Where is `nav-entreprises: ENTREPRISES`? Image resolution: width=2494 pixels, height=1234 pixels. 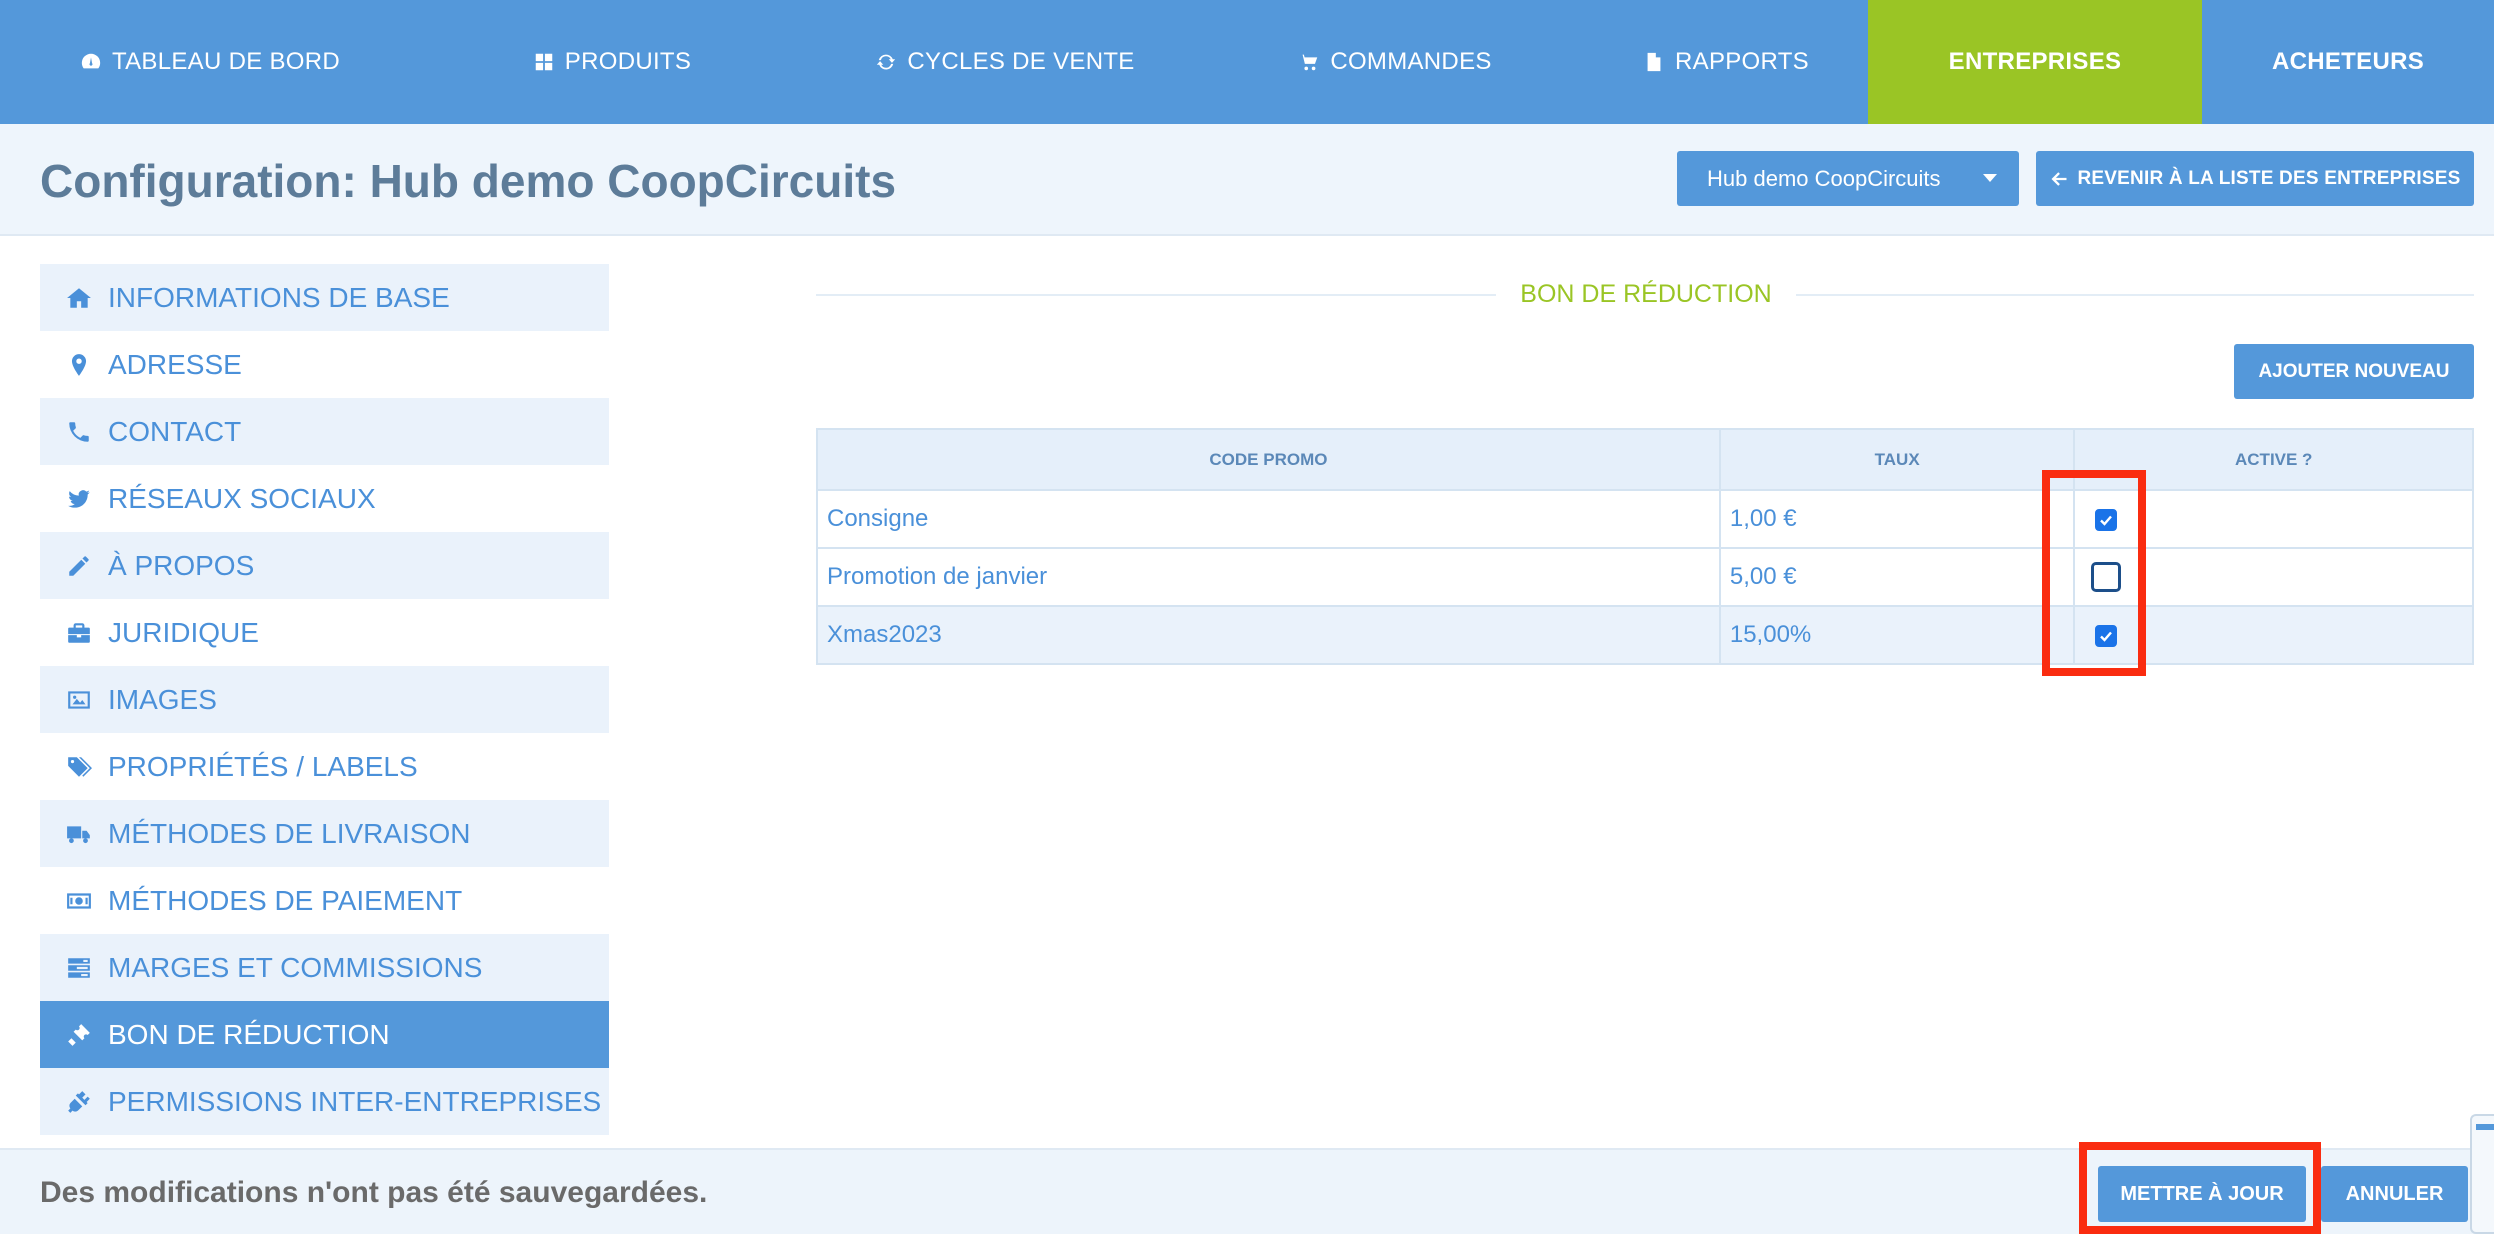
nav-entreprises: ENTREPRISES is located at coordinates (2035, 69).